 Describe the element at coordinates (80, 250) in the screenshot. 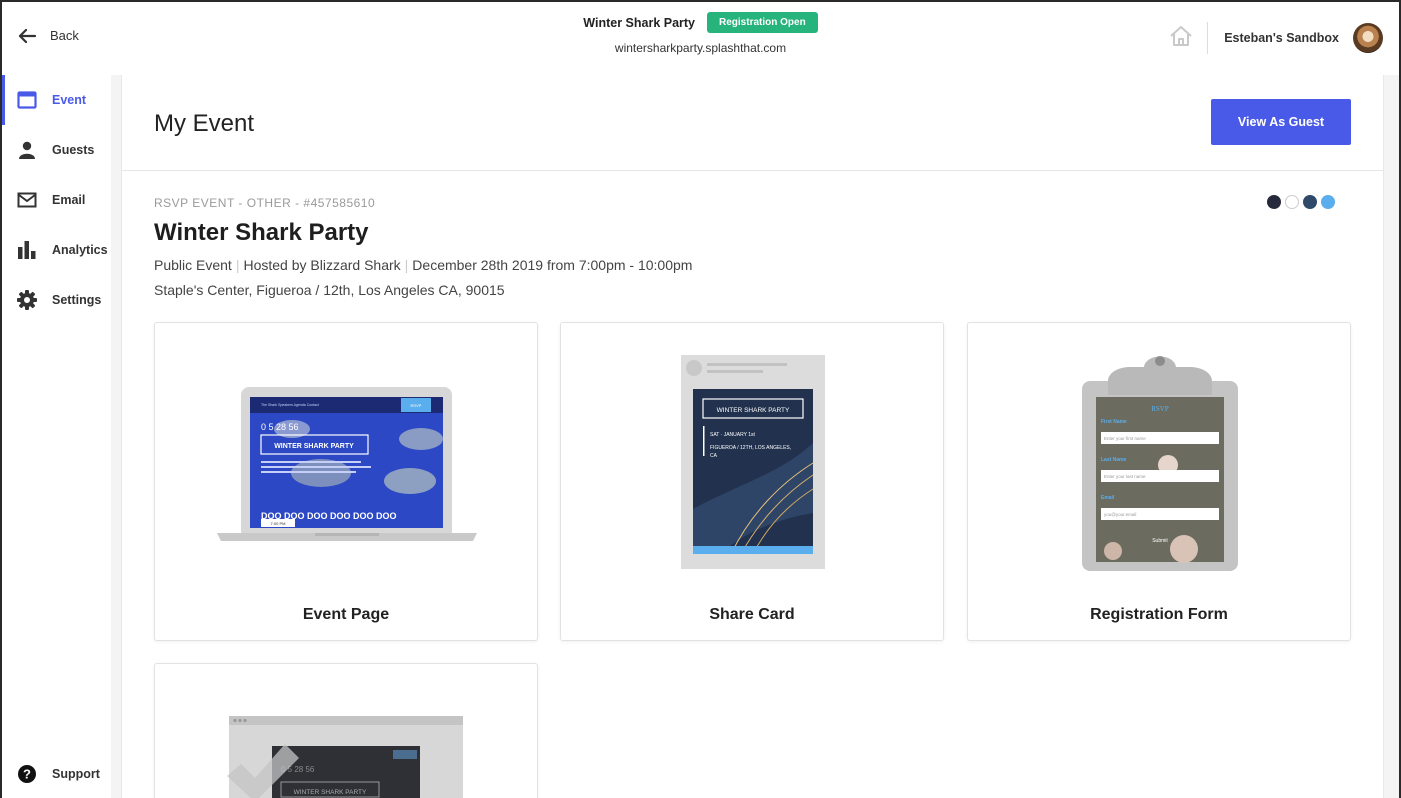

I see `sidebar-item-label: Analytics` at that location.